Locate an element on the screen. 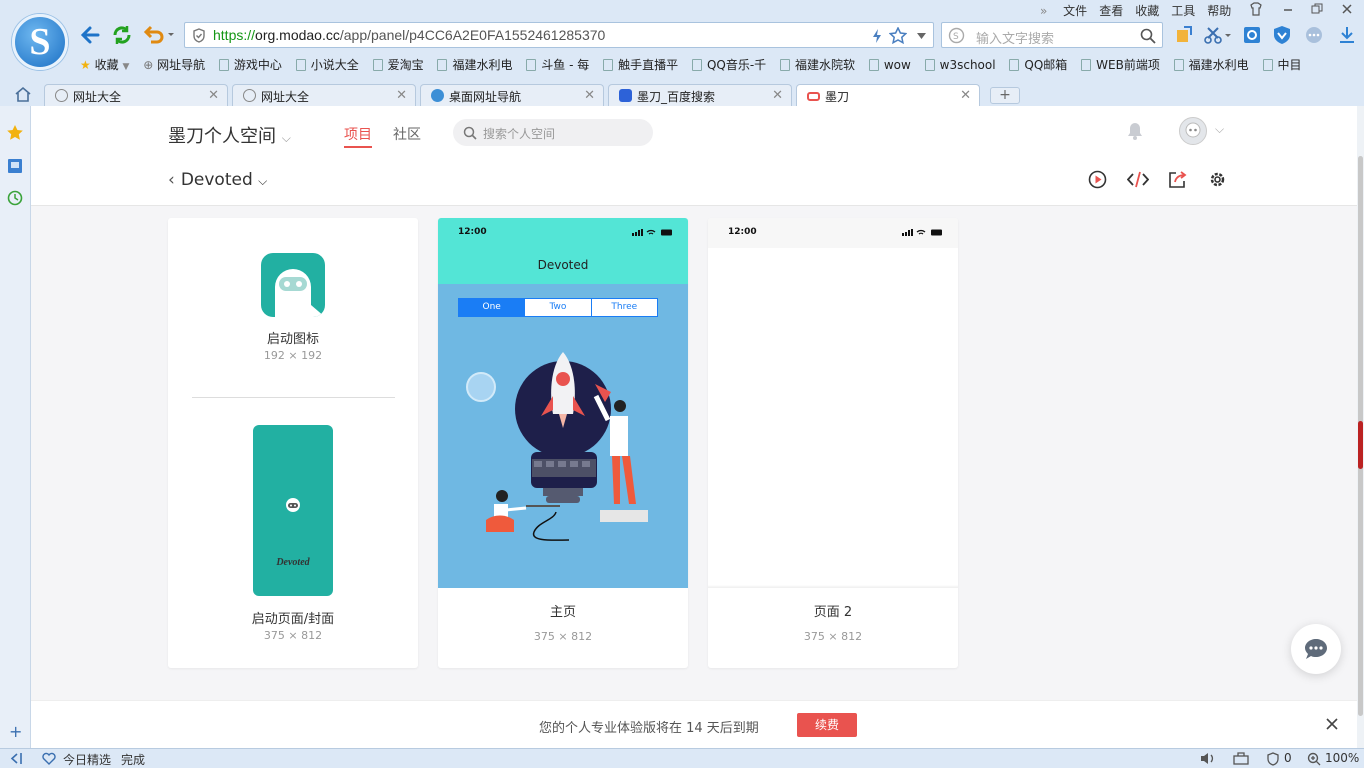  undo-icon is located at coordinates (159, 35).